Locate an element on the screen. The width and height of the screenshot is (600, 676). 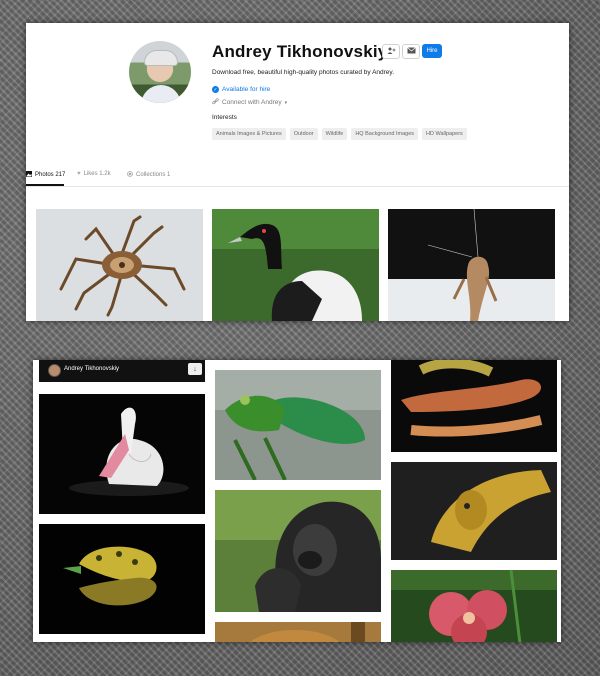
hire-button: Hire is located at coordinates (432, 51).